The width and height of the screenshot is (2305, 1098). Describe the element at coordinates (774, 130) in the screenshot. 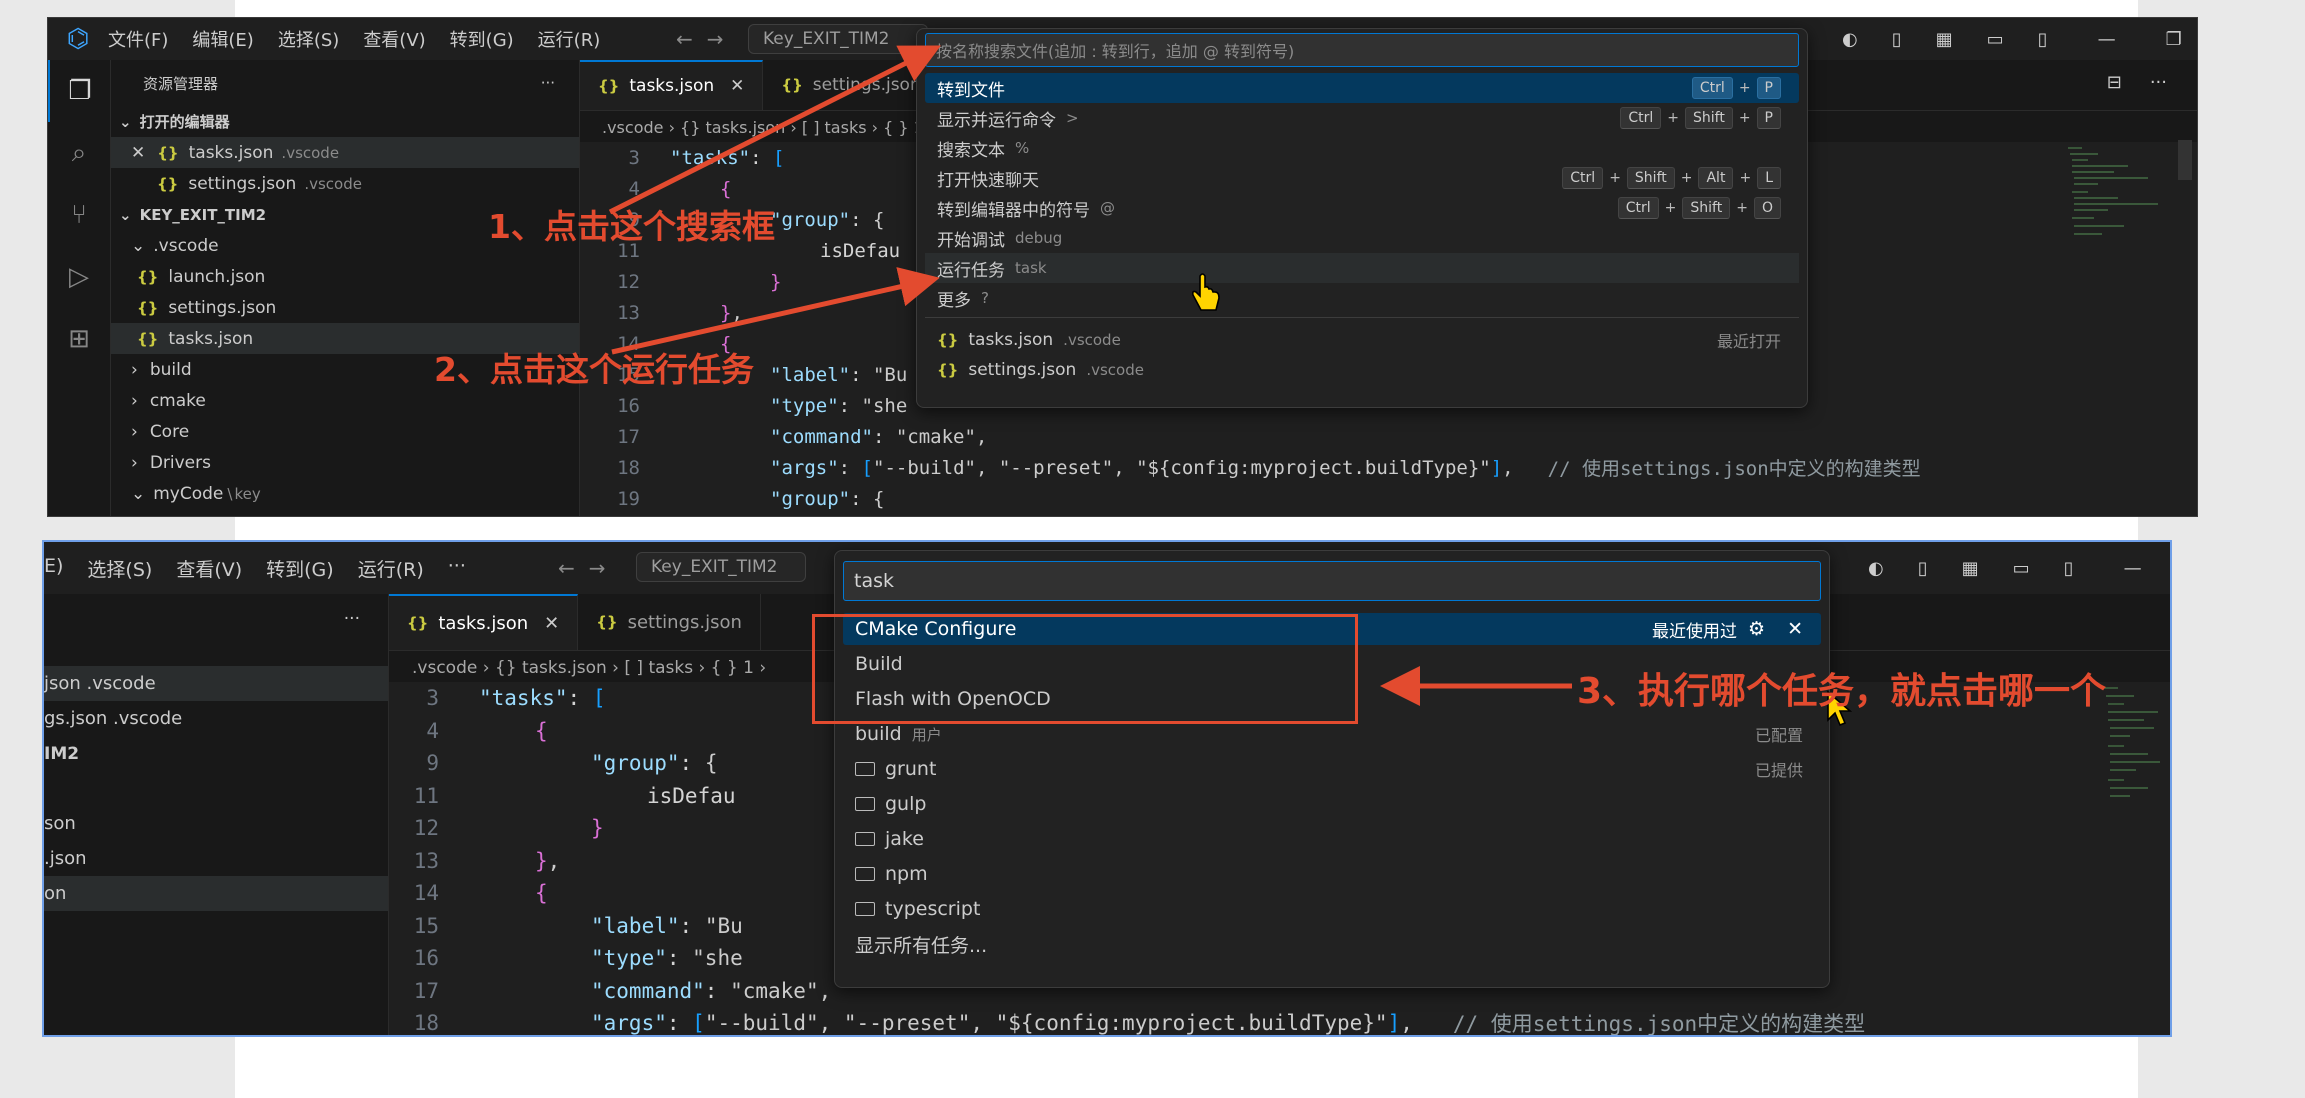

I see `arrow-step1` at that location.